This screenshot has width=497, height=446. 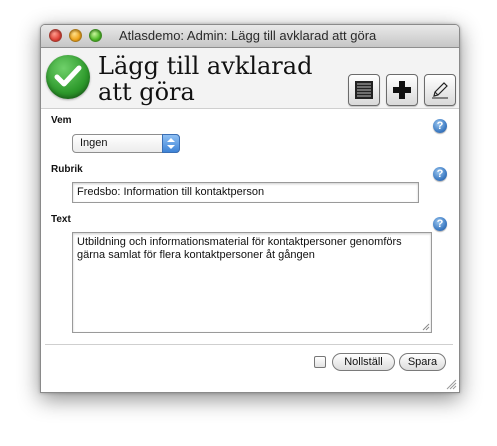 I want to click on list-button, so click(x=364, y=90).